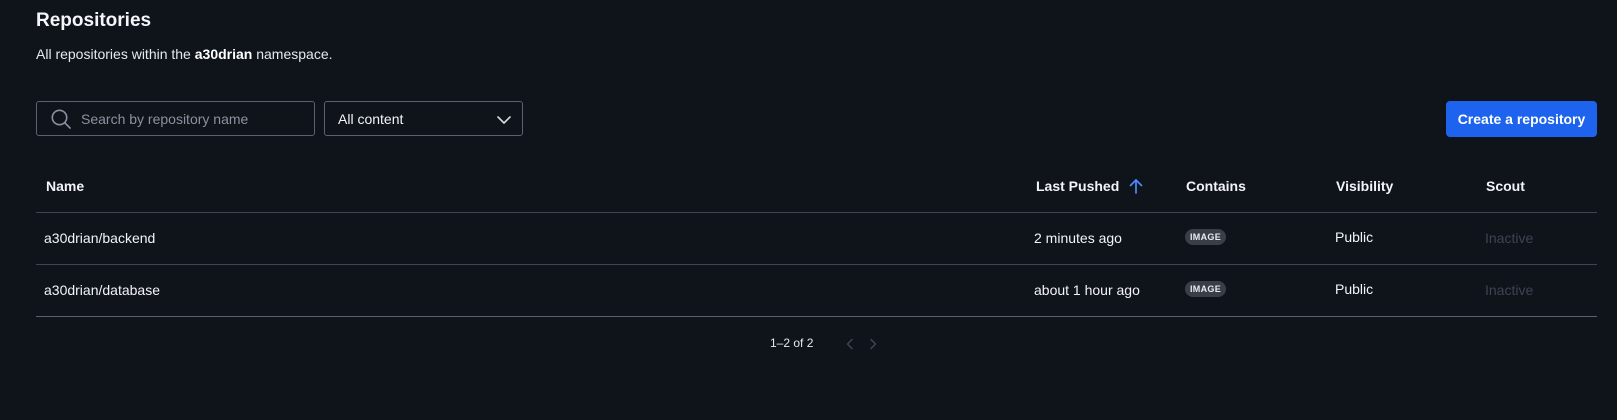 Image resolution: width=1617 pixels, height=420 pixels. What do you see at coordinates (504, 120) in the screenshot?
I see `chevron-down-icon` at bounding box center [504, 120].